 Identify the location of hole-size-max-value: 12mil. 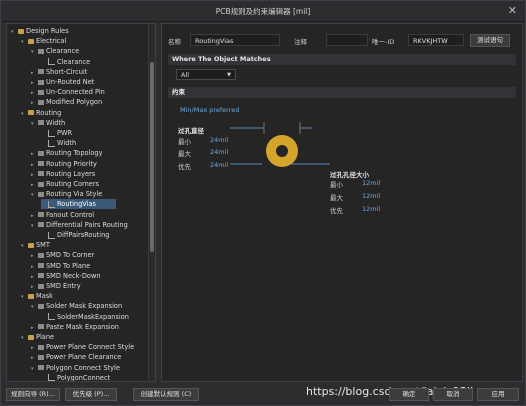
(371, 196).